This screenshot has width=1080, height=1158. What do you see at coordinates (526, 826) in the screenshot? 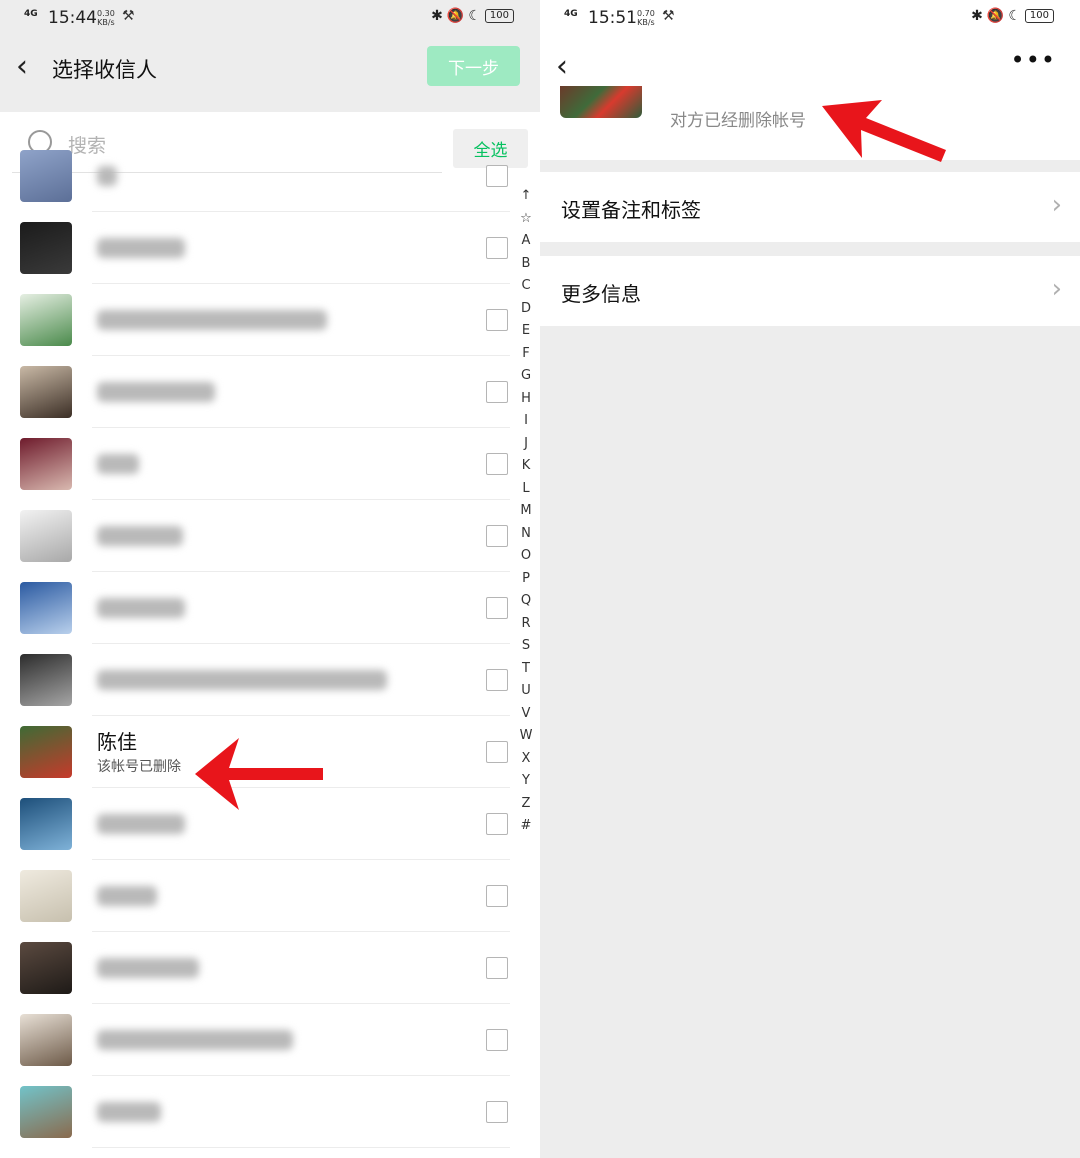
I see `alphabet-index-letter: #` at bounding box center [526, 826].